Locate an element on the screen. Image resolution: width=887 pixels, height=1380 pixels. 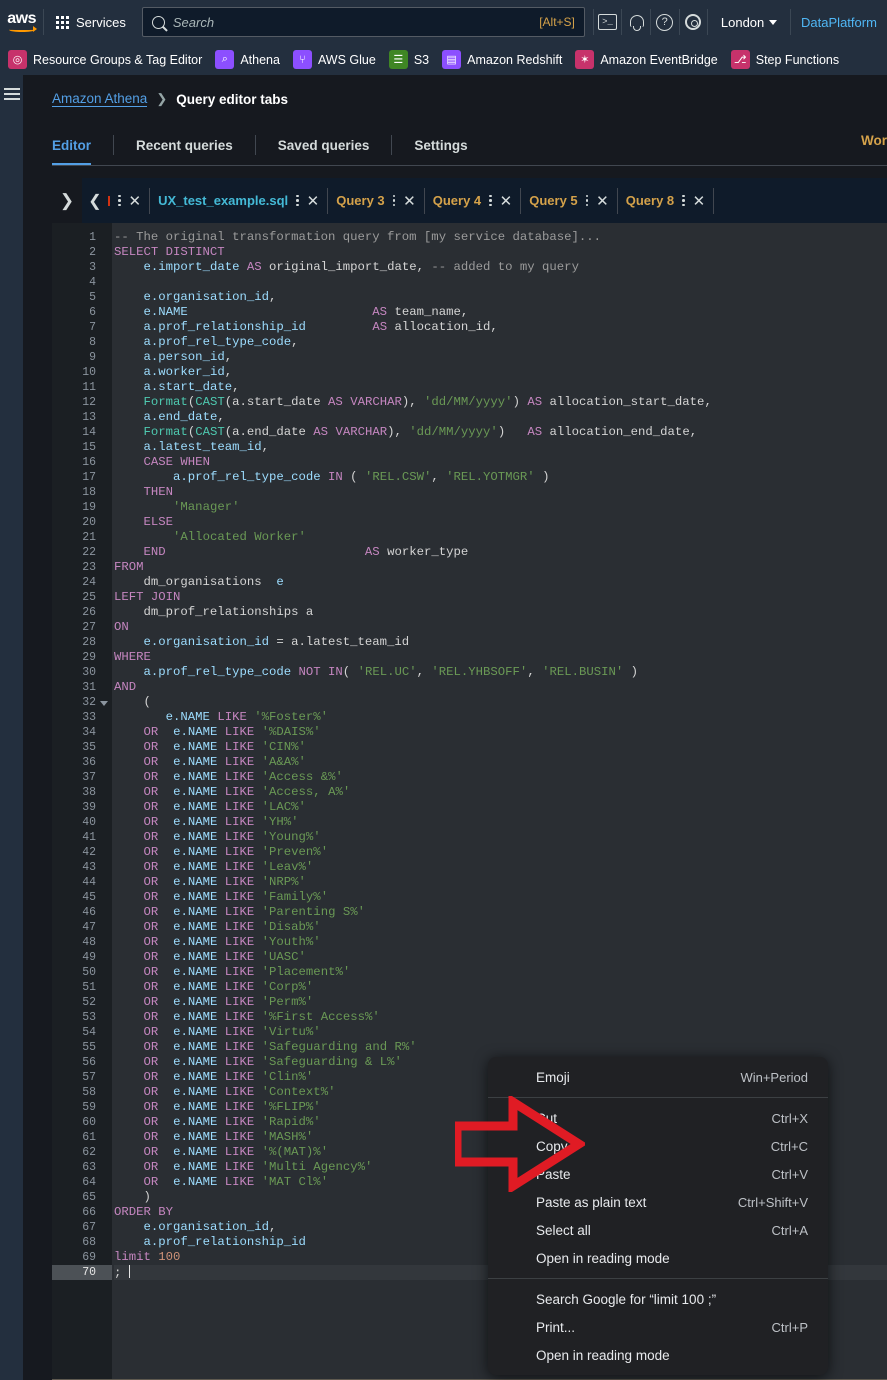
menu-item-emoji: Emoji Win+Period is located at coordinates (658, 1077).